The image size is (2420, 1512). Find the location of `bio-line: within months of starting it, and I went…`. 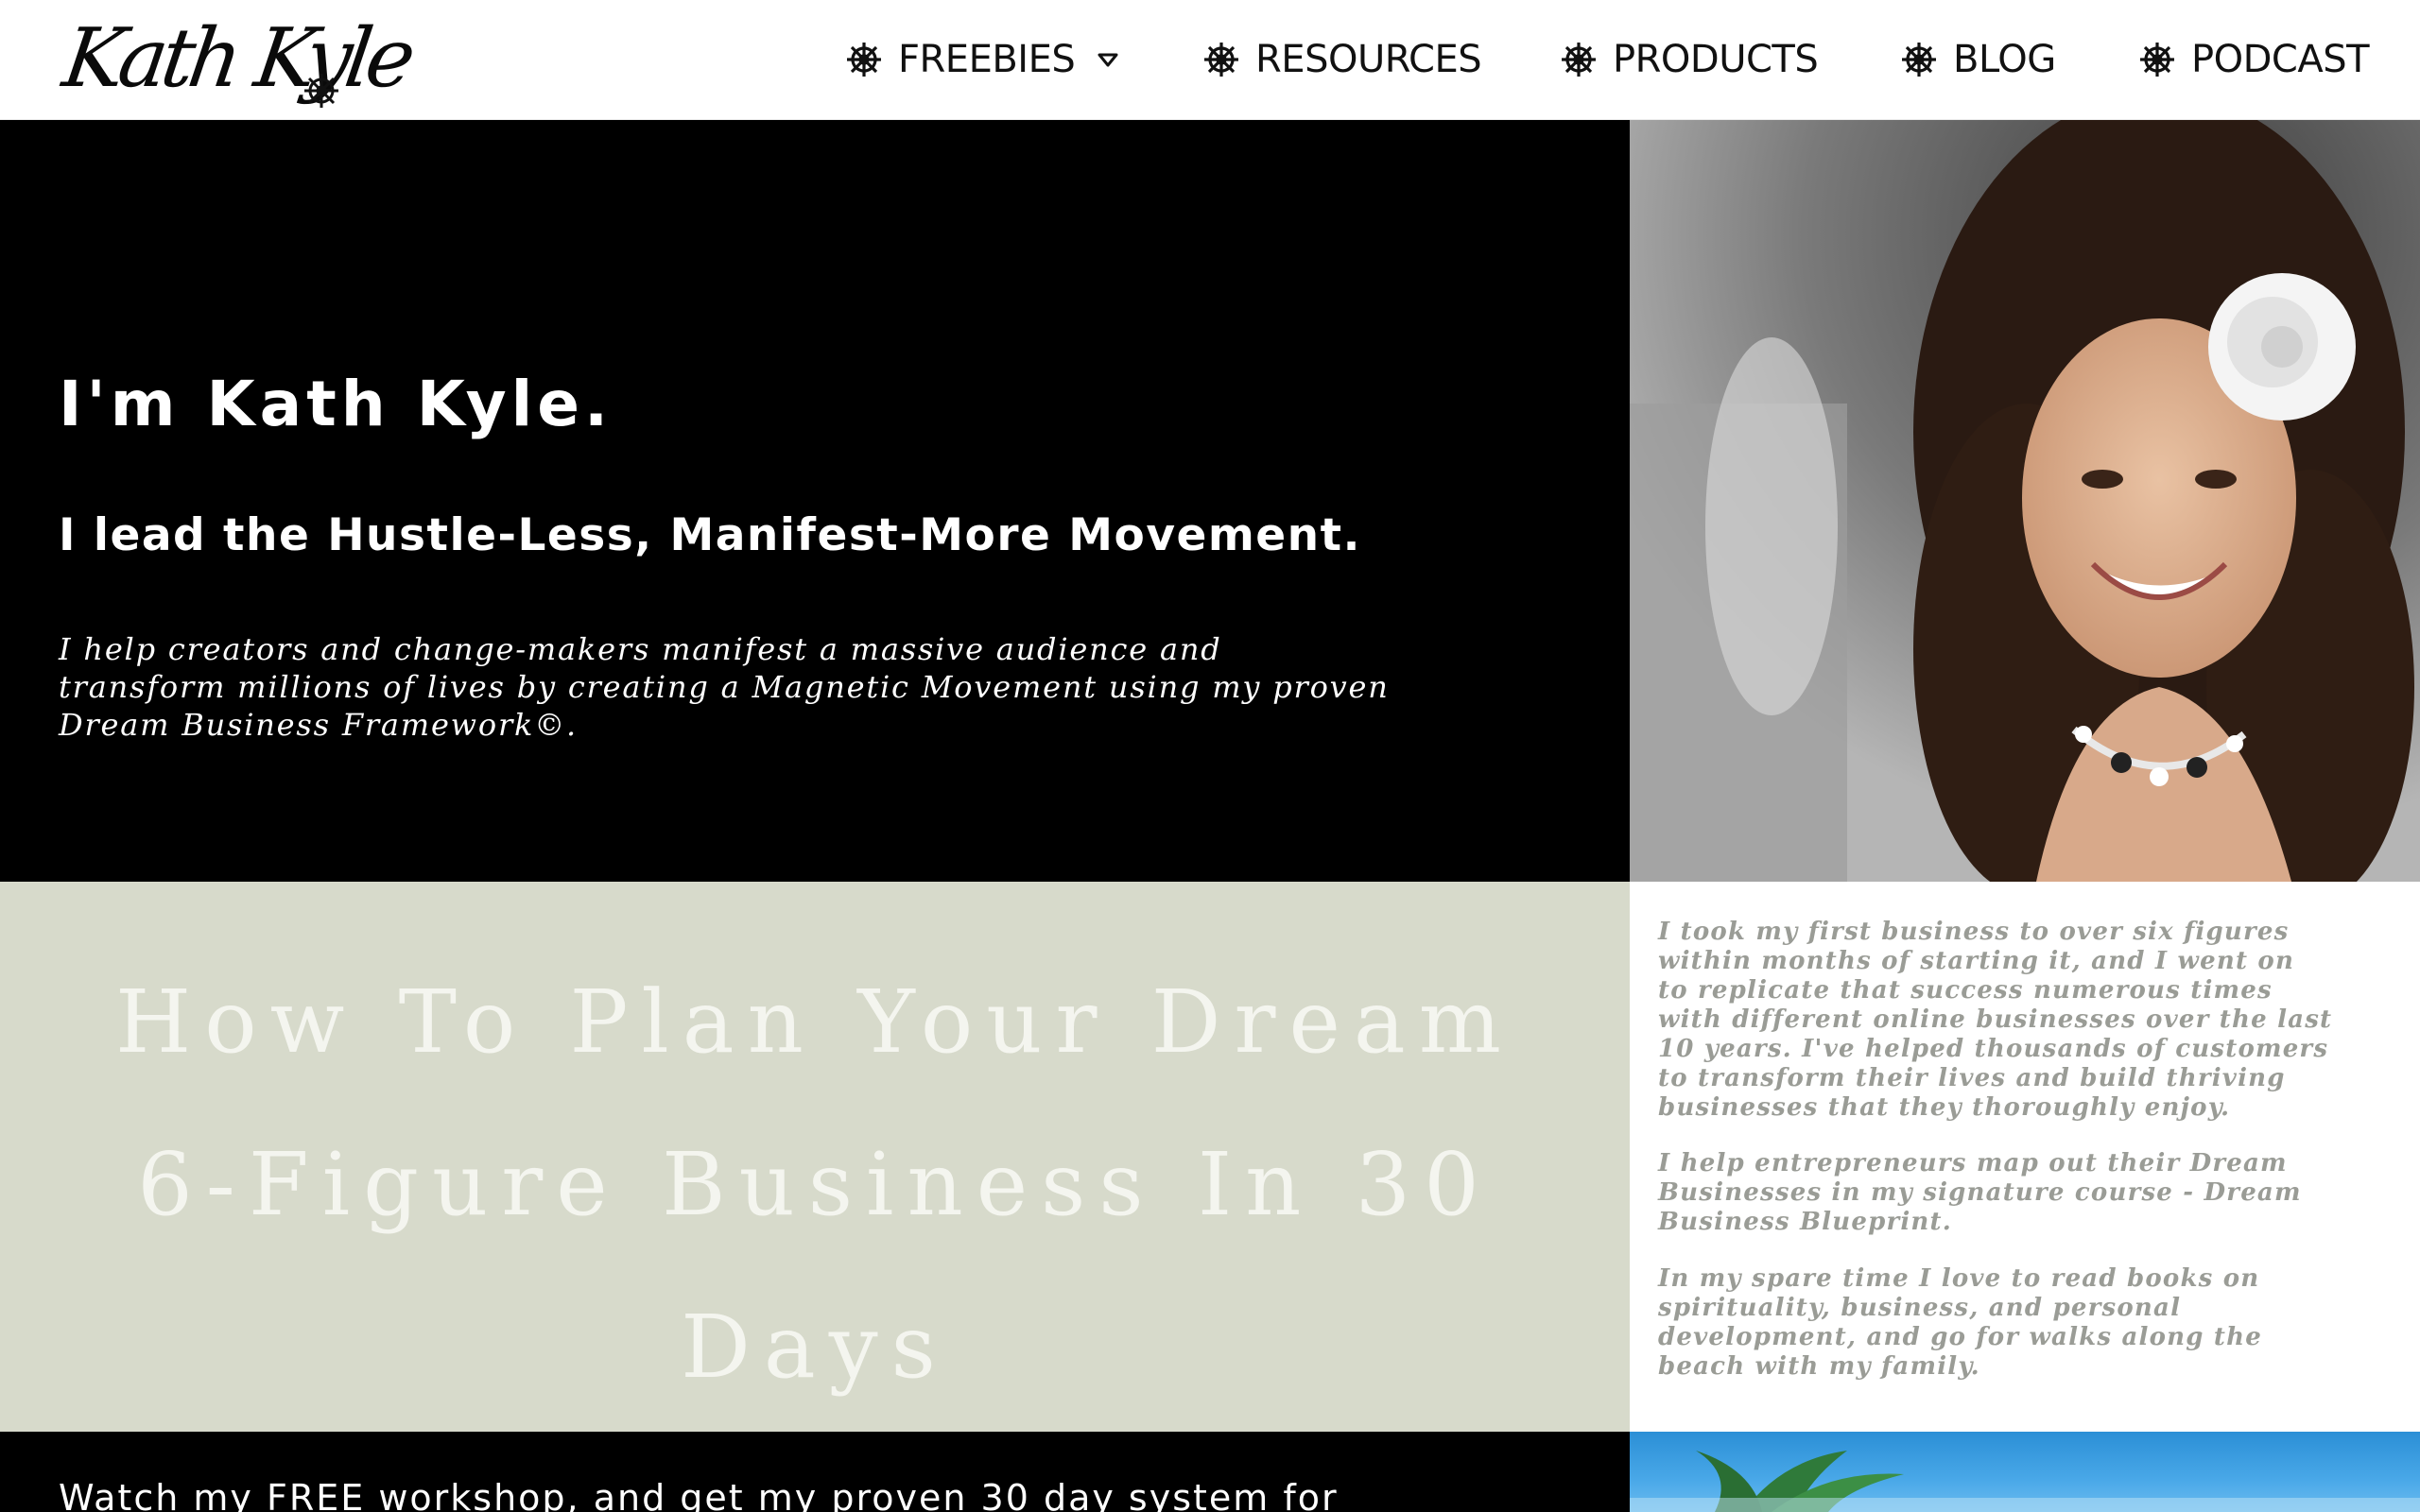

bio-line: within months of starting it, and I went… is located at coordinates (1977, 961).